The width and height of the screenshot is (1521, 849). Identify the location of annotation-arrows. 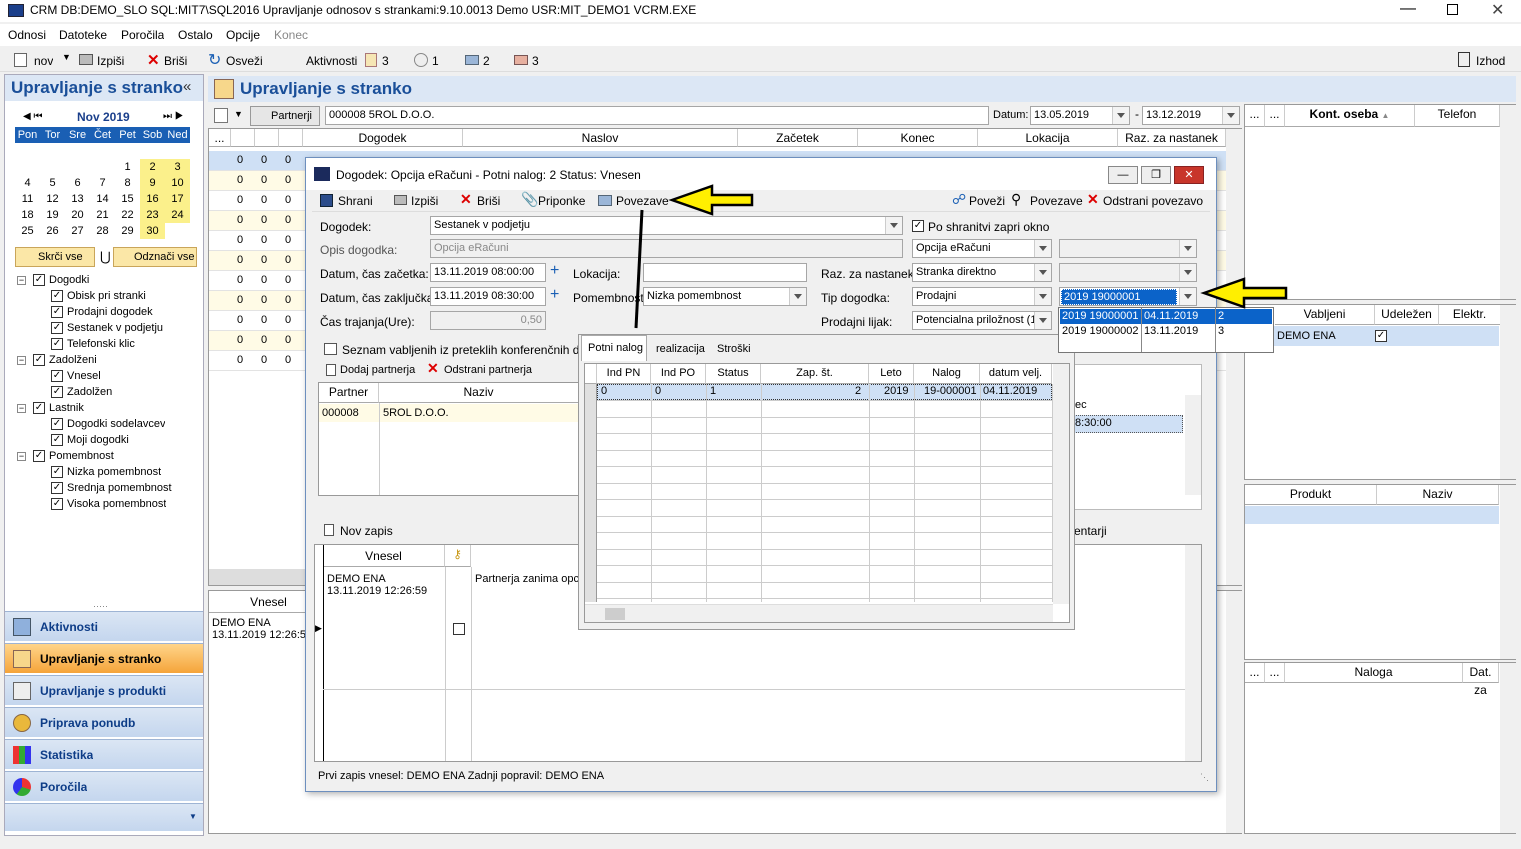
(961, 256).